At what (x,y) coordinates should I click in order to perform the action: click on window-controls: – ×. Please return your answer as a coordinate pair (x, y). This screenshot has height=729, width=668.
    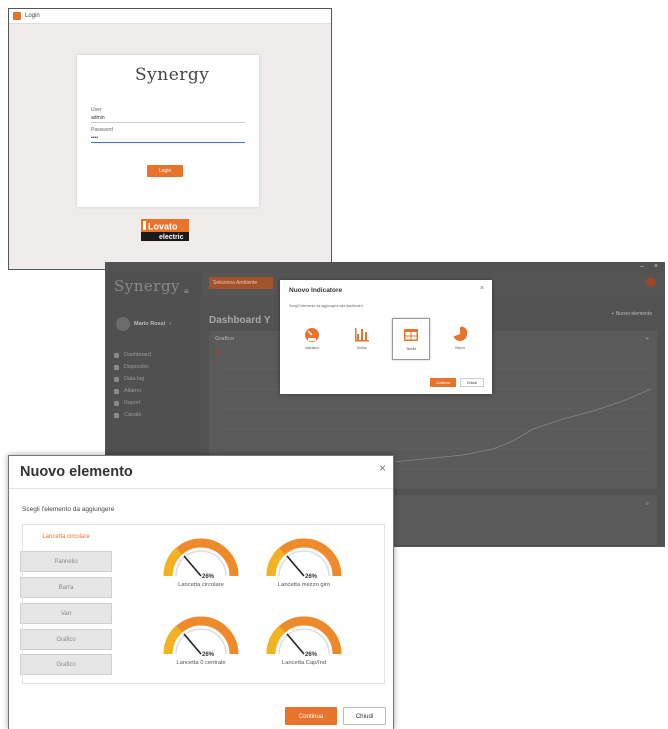
    Looking at the image, I should click on (649, 268).